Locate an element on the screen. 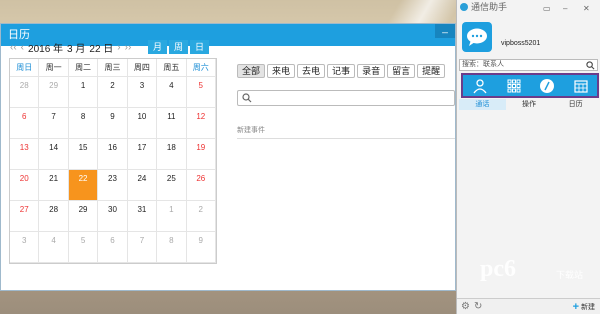  filter-button: 来电 is located at coordinates (281, 71).